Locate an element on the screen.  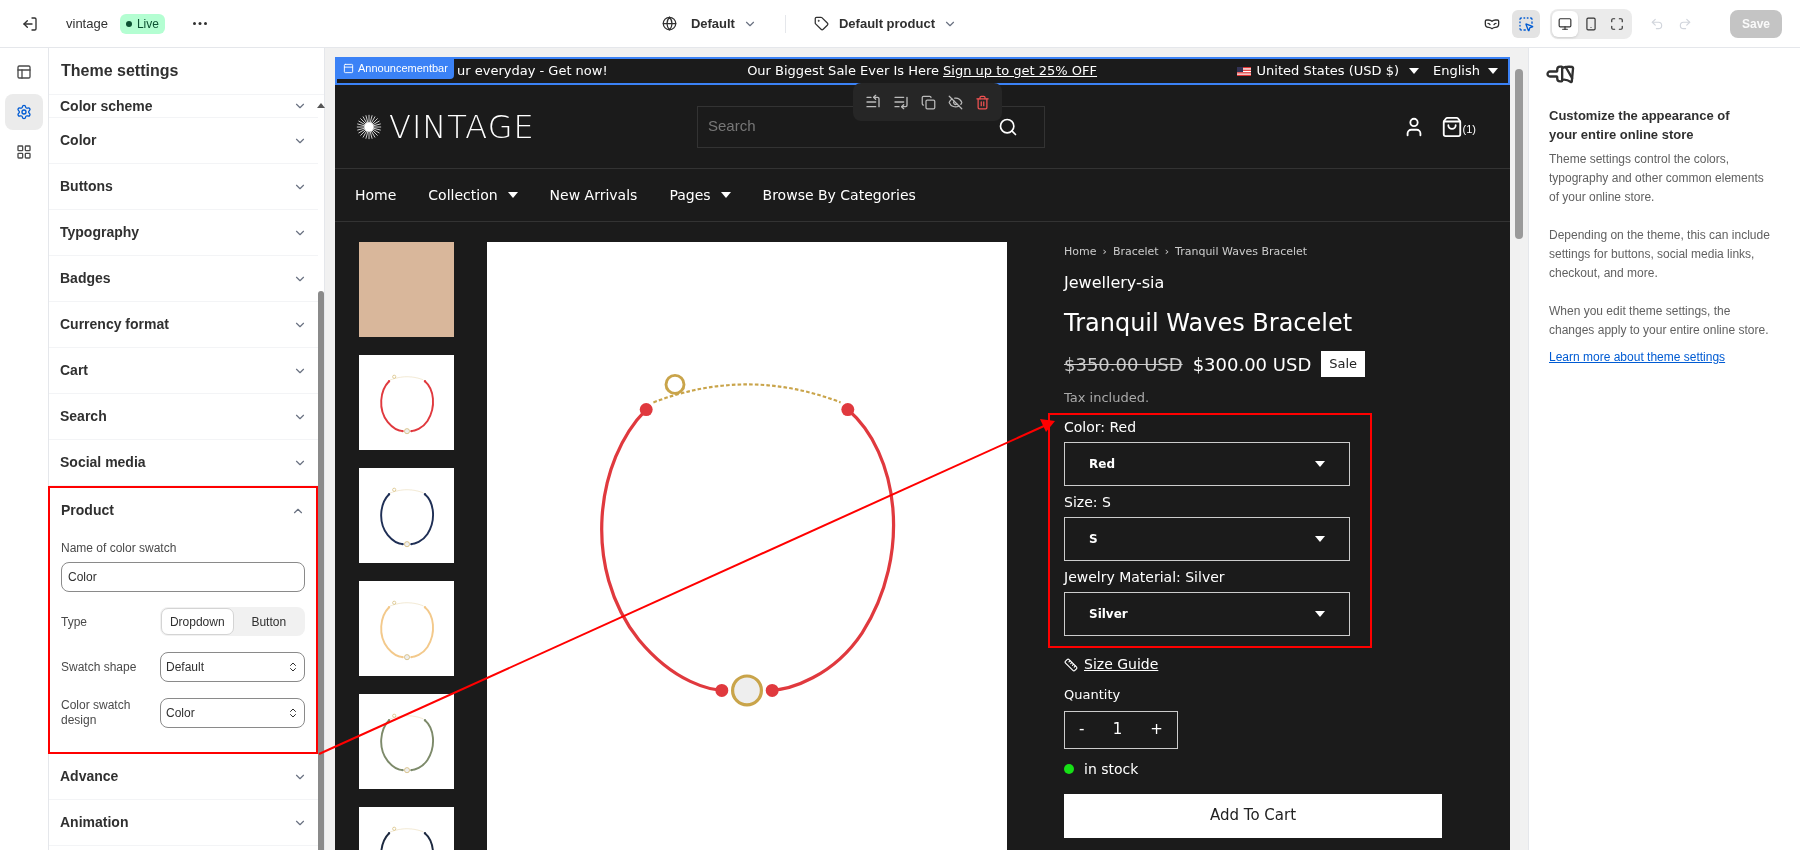
redo-icon is located at coordinates (1684, 23).